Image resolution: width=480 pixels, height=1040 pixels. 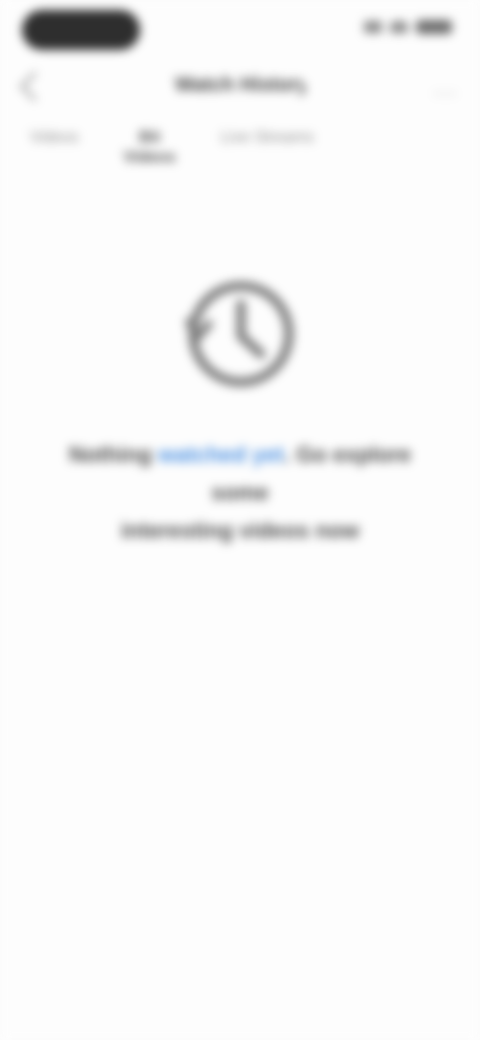 I want to click on signal-icon, so click(x=373, y=27).